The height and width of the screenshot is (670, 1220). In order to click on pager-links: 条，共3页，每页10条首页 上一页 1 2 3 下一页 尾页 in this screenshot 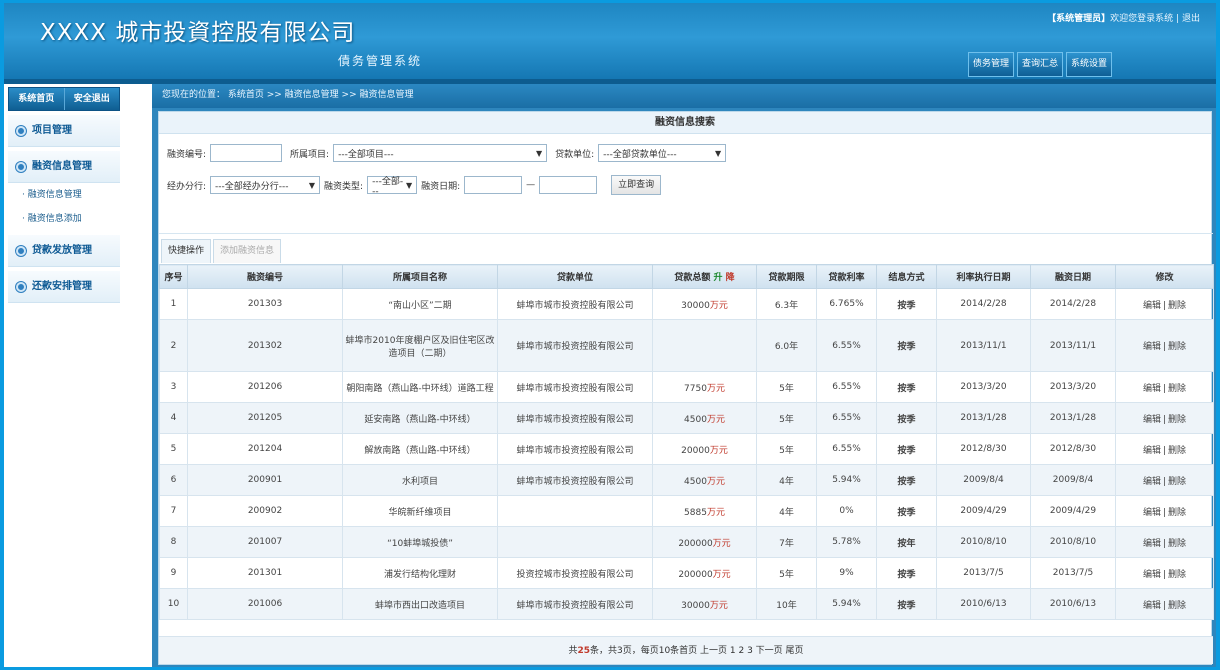, I will do `click(697, 651)`.